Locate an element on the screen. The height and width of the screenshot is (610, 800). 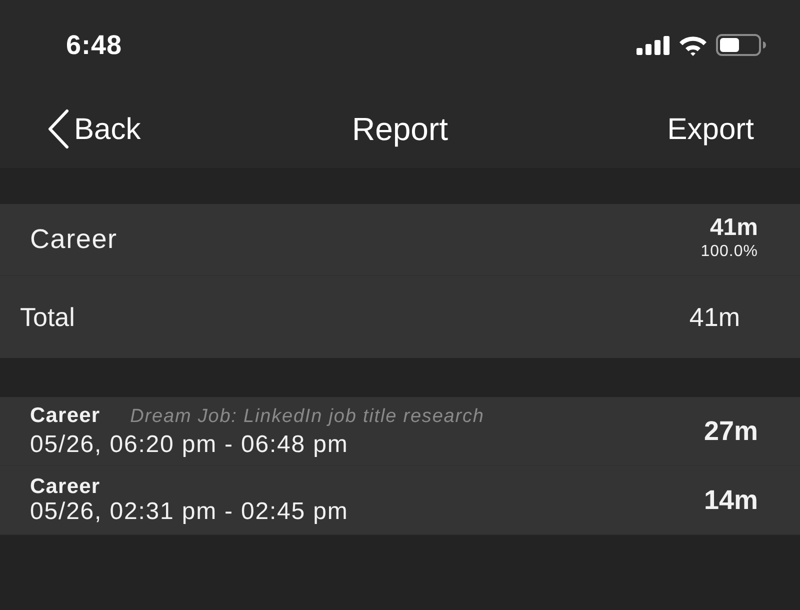
session-duration: 27m is located at coordinates (731, 431).